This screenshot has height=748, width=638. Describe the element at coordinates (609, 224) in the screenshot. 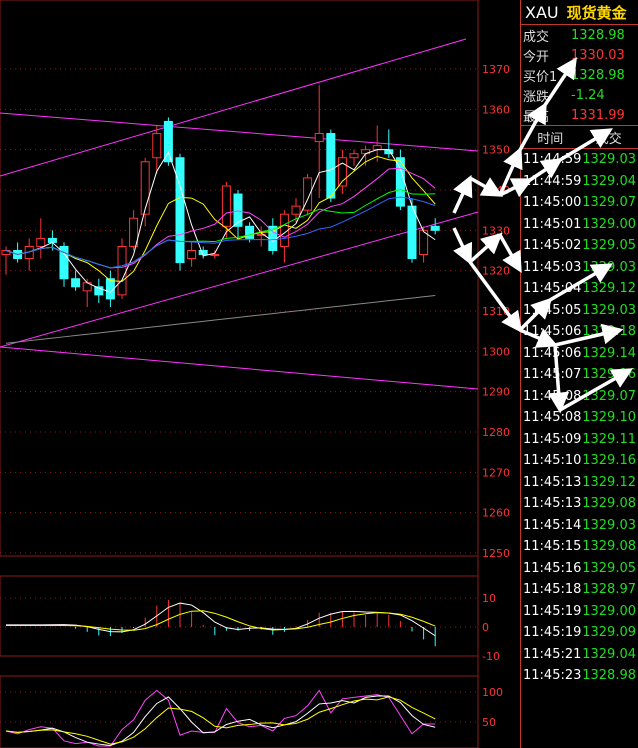

I see `tick-price: 1329.00` at that location.